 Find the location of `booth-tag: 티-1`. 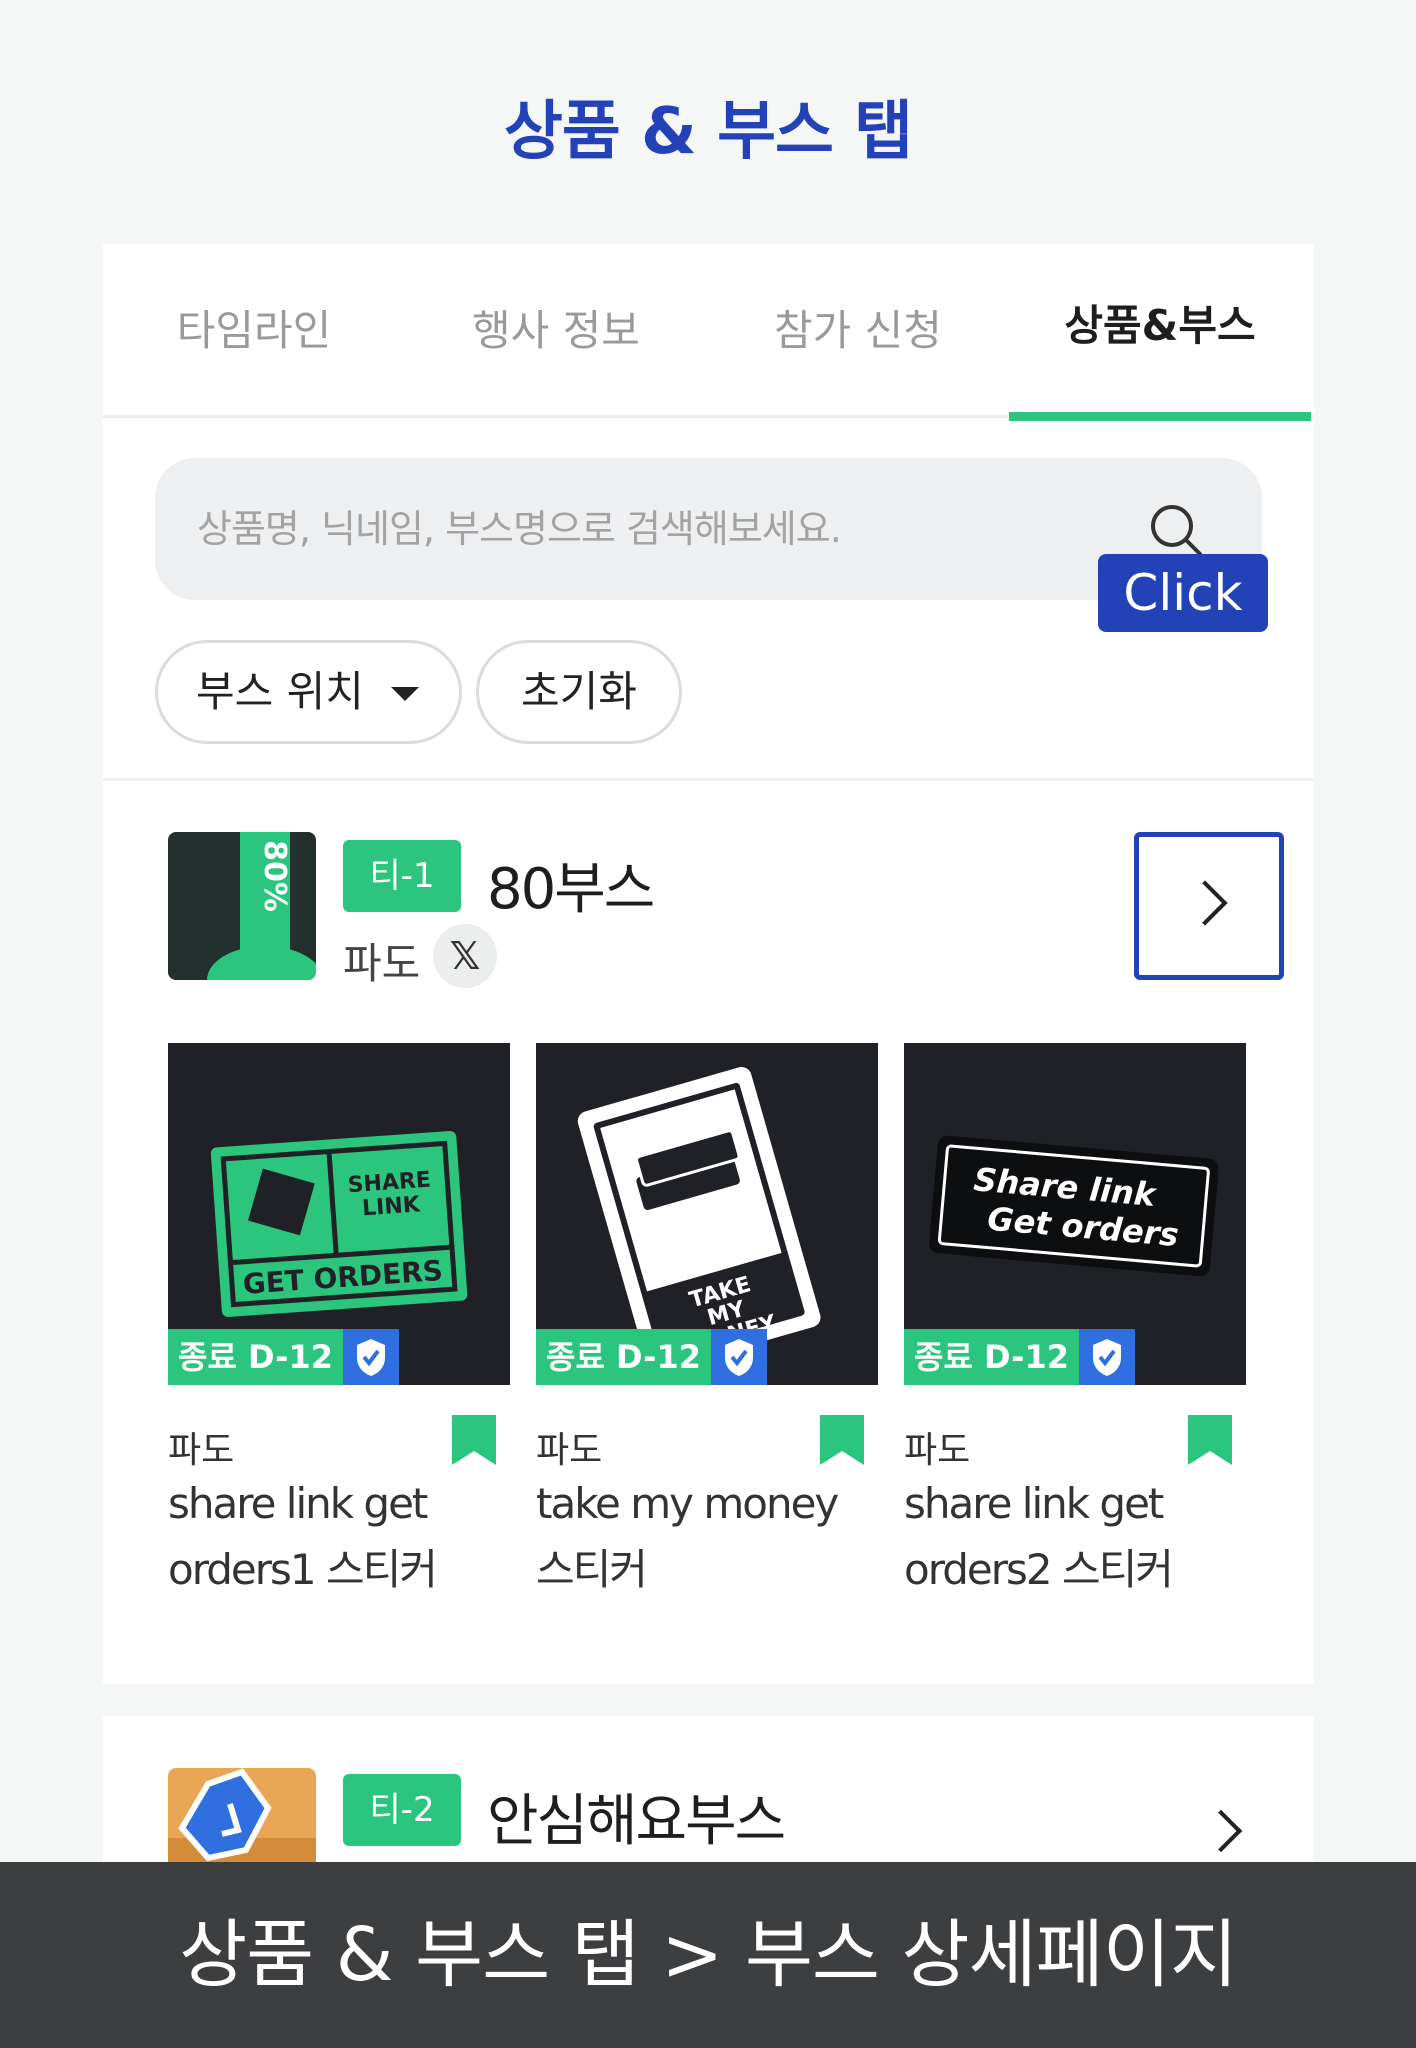

booth-tag: 티-1 is located at coordinates (402, 876).